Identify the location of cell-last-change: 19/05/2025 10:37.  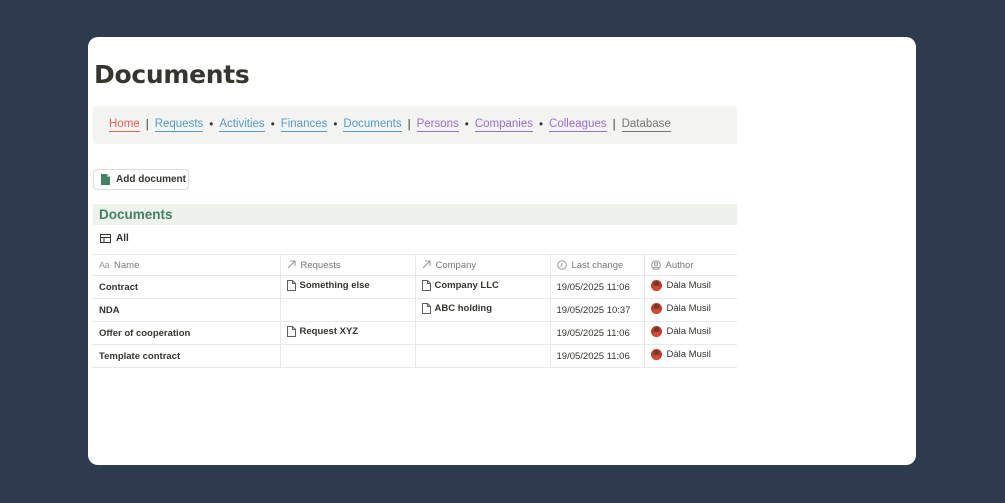
(596, 310).